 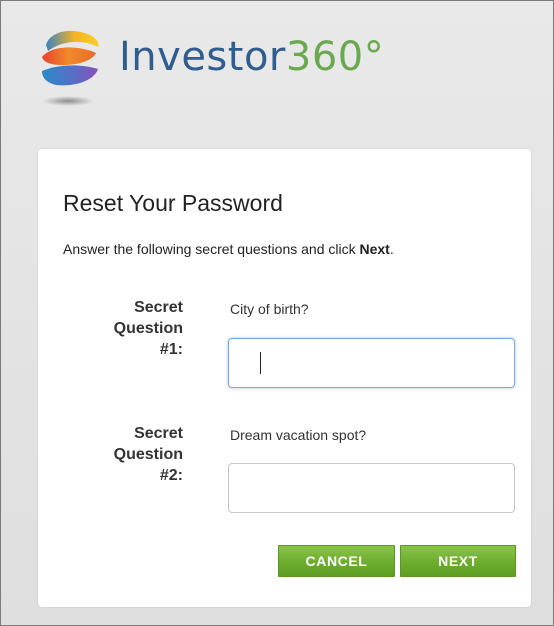 I want to click on label-line: #2:, so click(x=171, y=475).